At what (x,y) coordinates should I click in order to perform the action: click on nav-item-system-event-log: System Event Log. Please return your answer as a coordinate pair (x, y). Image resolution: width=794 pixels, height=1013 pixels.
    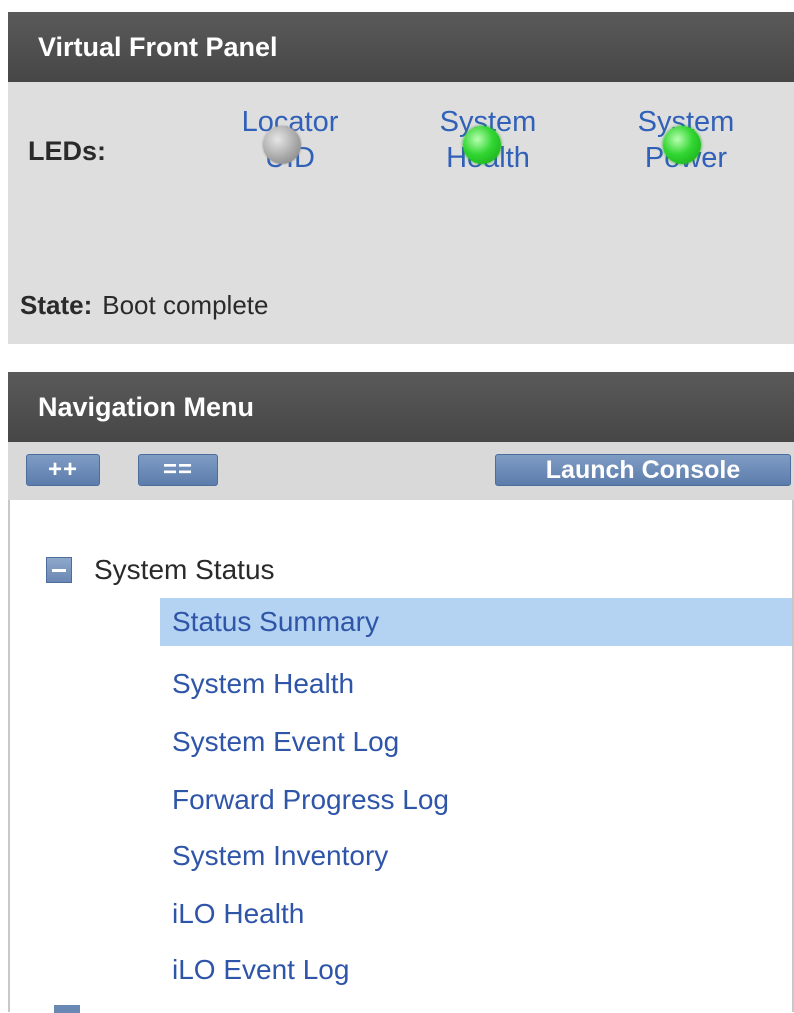
    Looking at the image, I should click on (279, 742).